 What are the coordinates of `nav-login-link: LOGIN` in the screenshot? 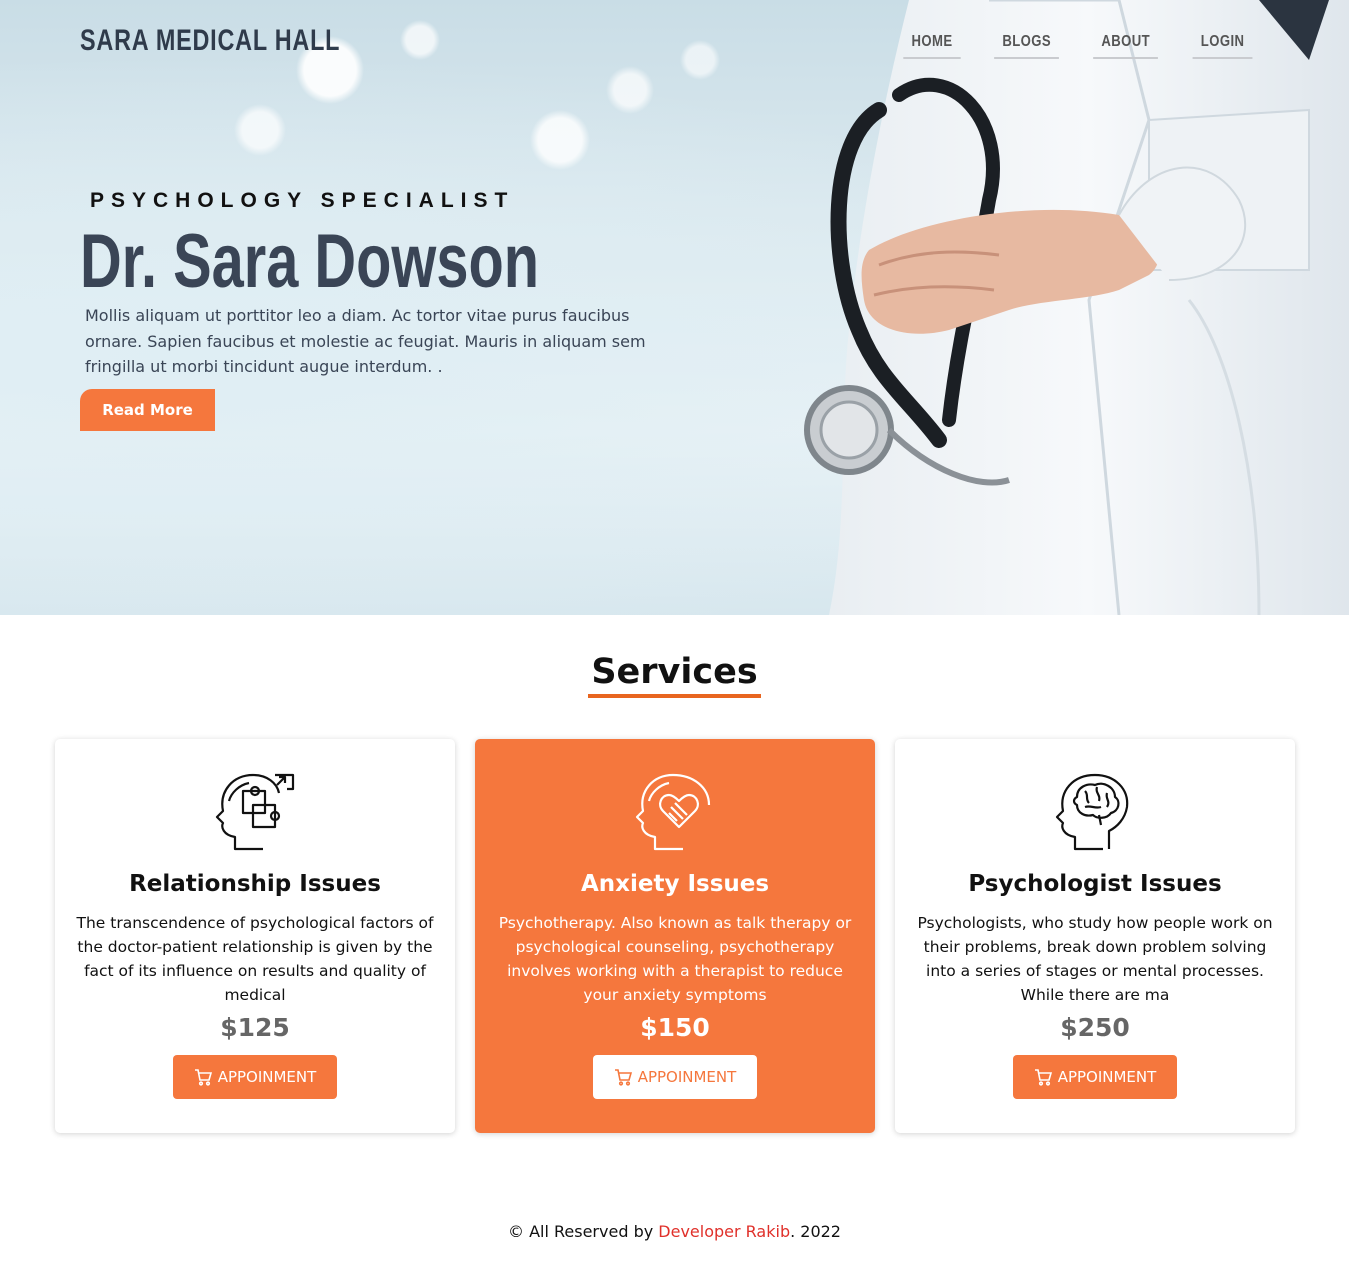 It's located at (1222, 44).